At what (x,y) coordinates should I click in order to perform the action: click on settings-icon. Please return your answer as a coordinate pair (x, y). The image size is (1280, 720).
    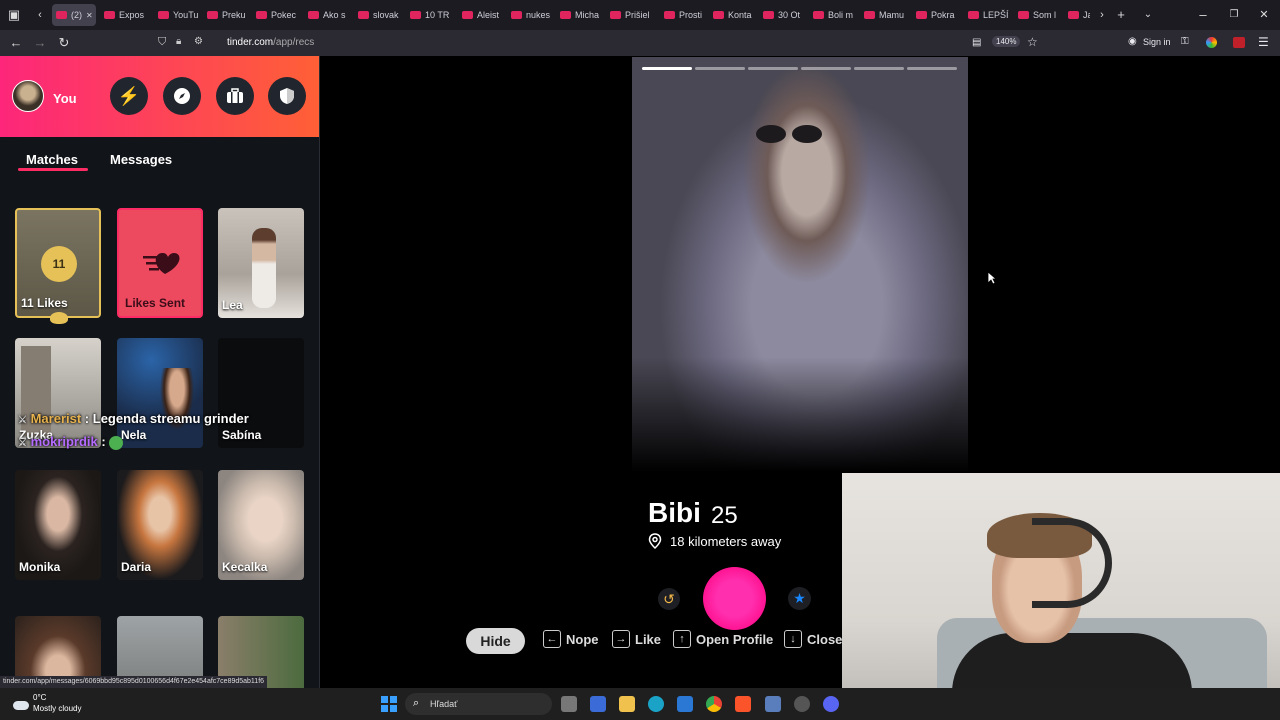
    Looking at the image, I should click on (802, 704).